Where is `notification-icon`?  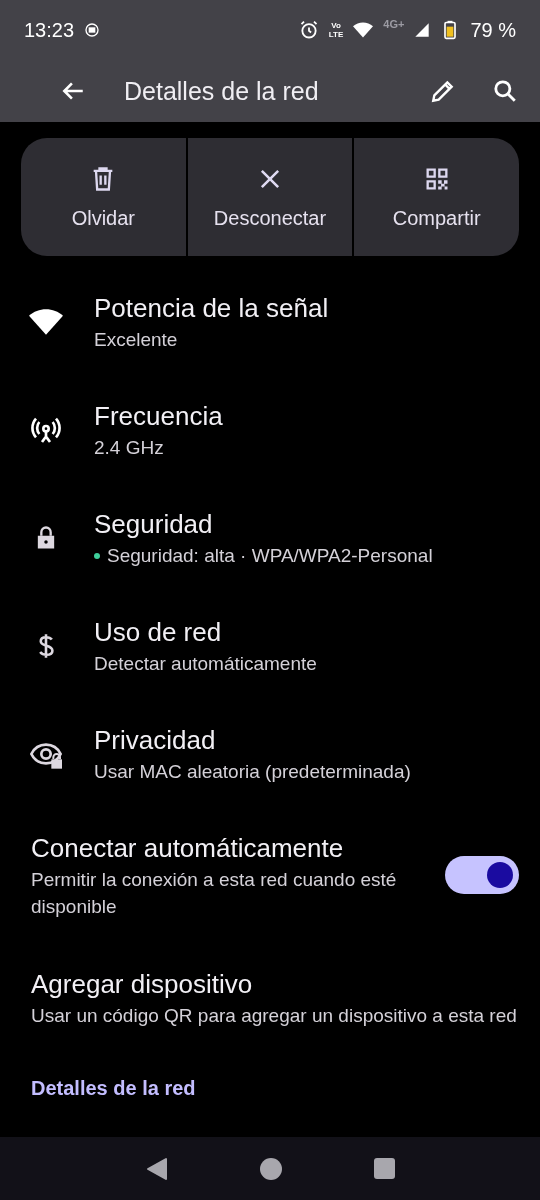 notification-icon is located at coordinates (92, 30).